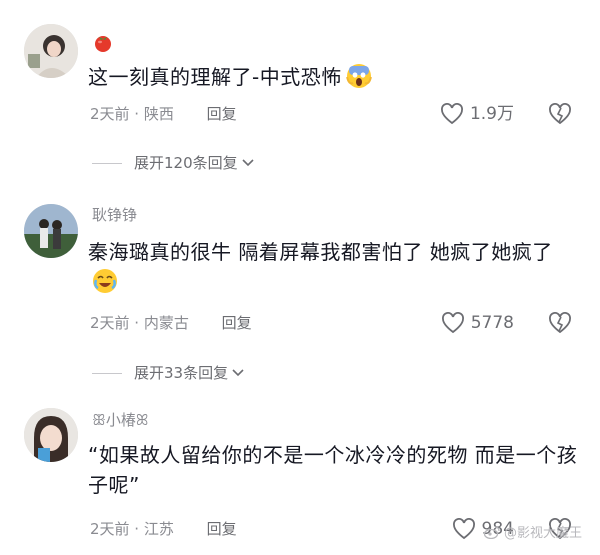  I want to click on tomato-icon, so click(103, 44).